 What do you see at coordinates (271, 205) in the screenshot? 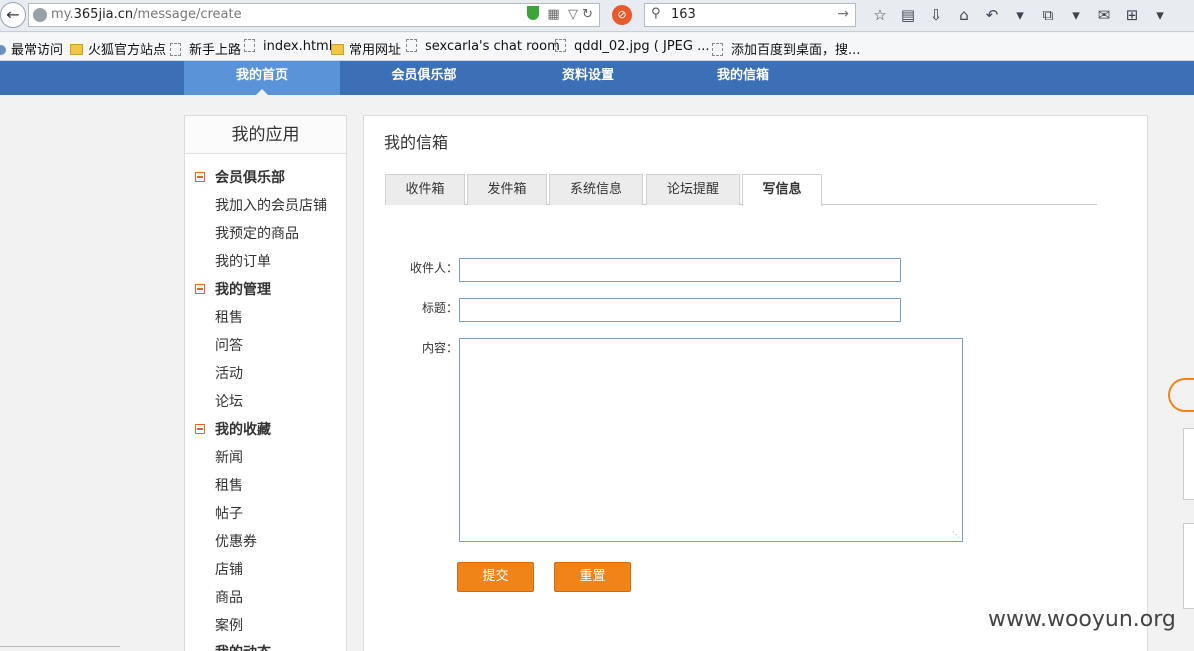
I see `sidebar-item: 我加入的会员店铺` at bounding box center [271, 205].